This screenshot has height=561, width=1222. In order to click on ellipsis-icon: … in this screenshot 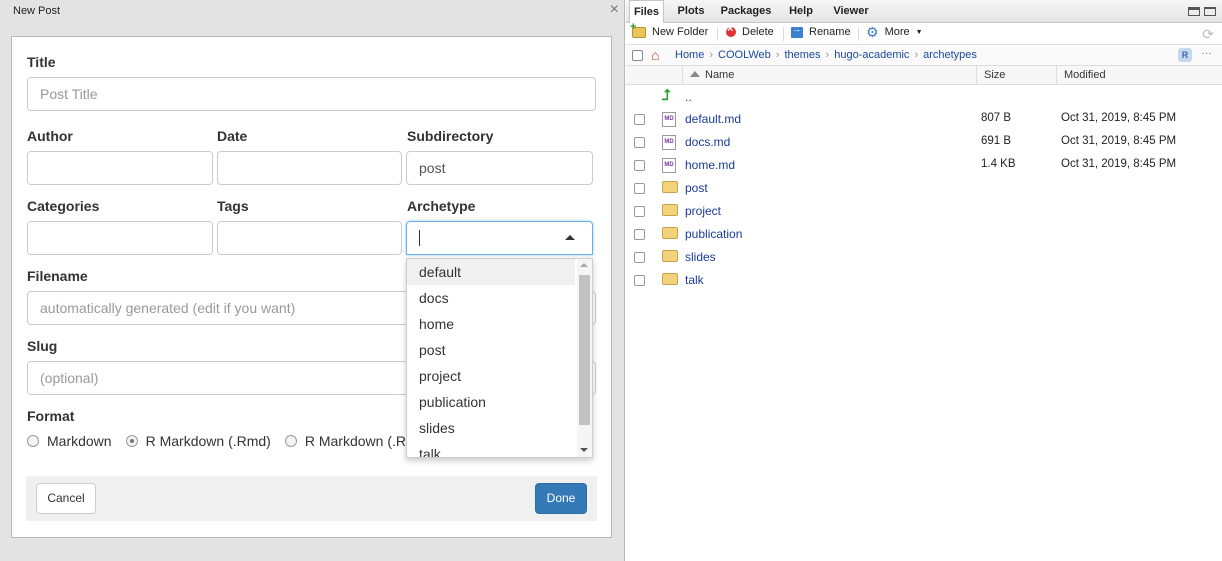, I will do `click(1206, 51)`.